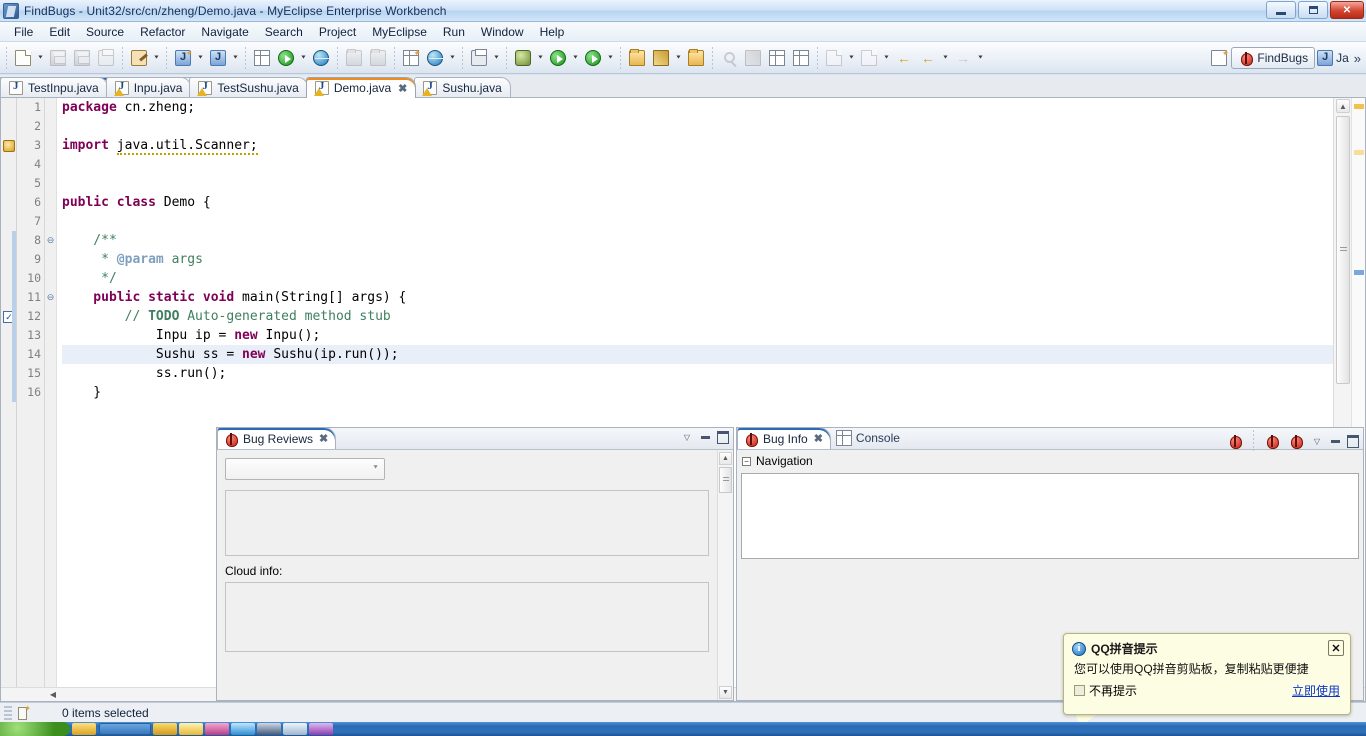 The height and width of the screenshot is (736, 1366). I want to click on run-external-dropdown-icon, so click(610, 58).